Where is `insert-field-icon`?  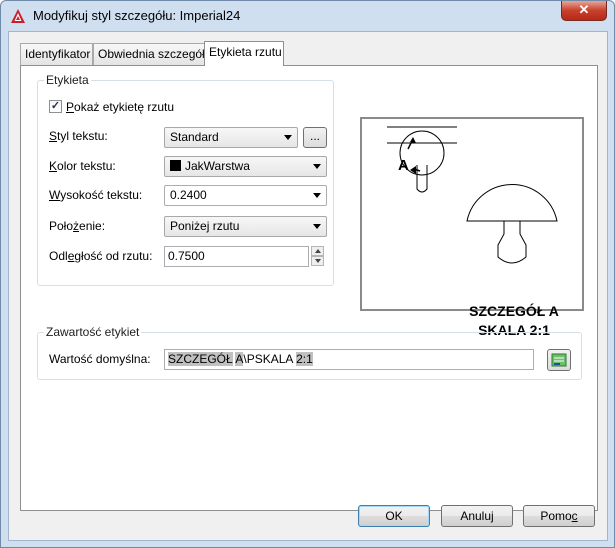
insert-field-icon is located at coordinates (559, 360).